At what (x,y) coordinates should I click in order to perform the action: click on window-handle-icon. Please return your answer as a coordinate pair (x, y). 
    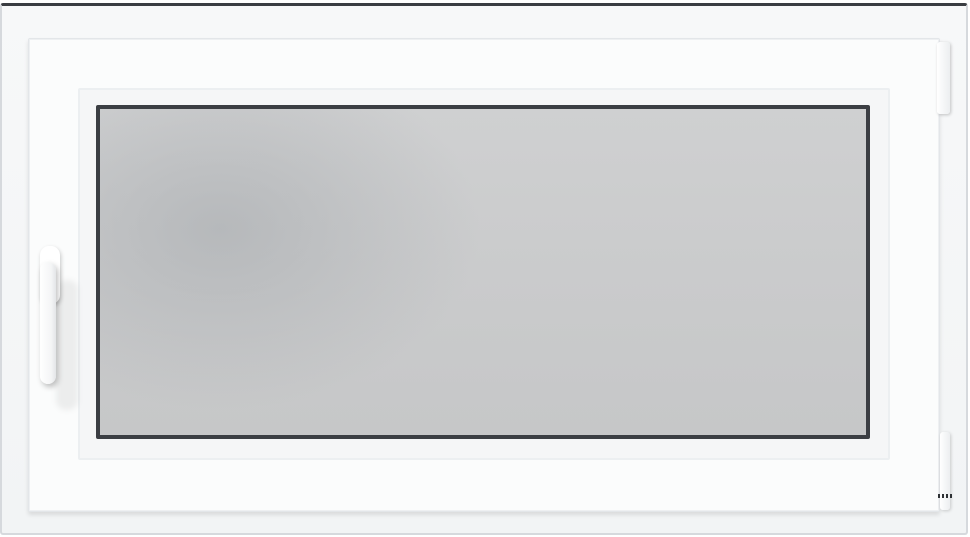
    Looking at the image, I should click on (48, 323).